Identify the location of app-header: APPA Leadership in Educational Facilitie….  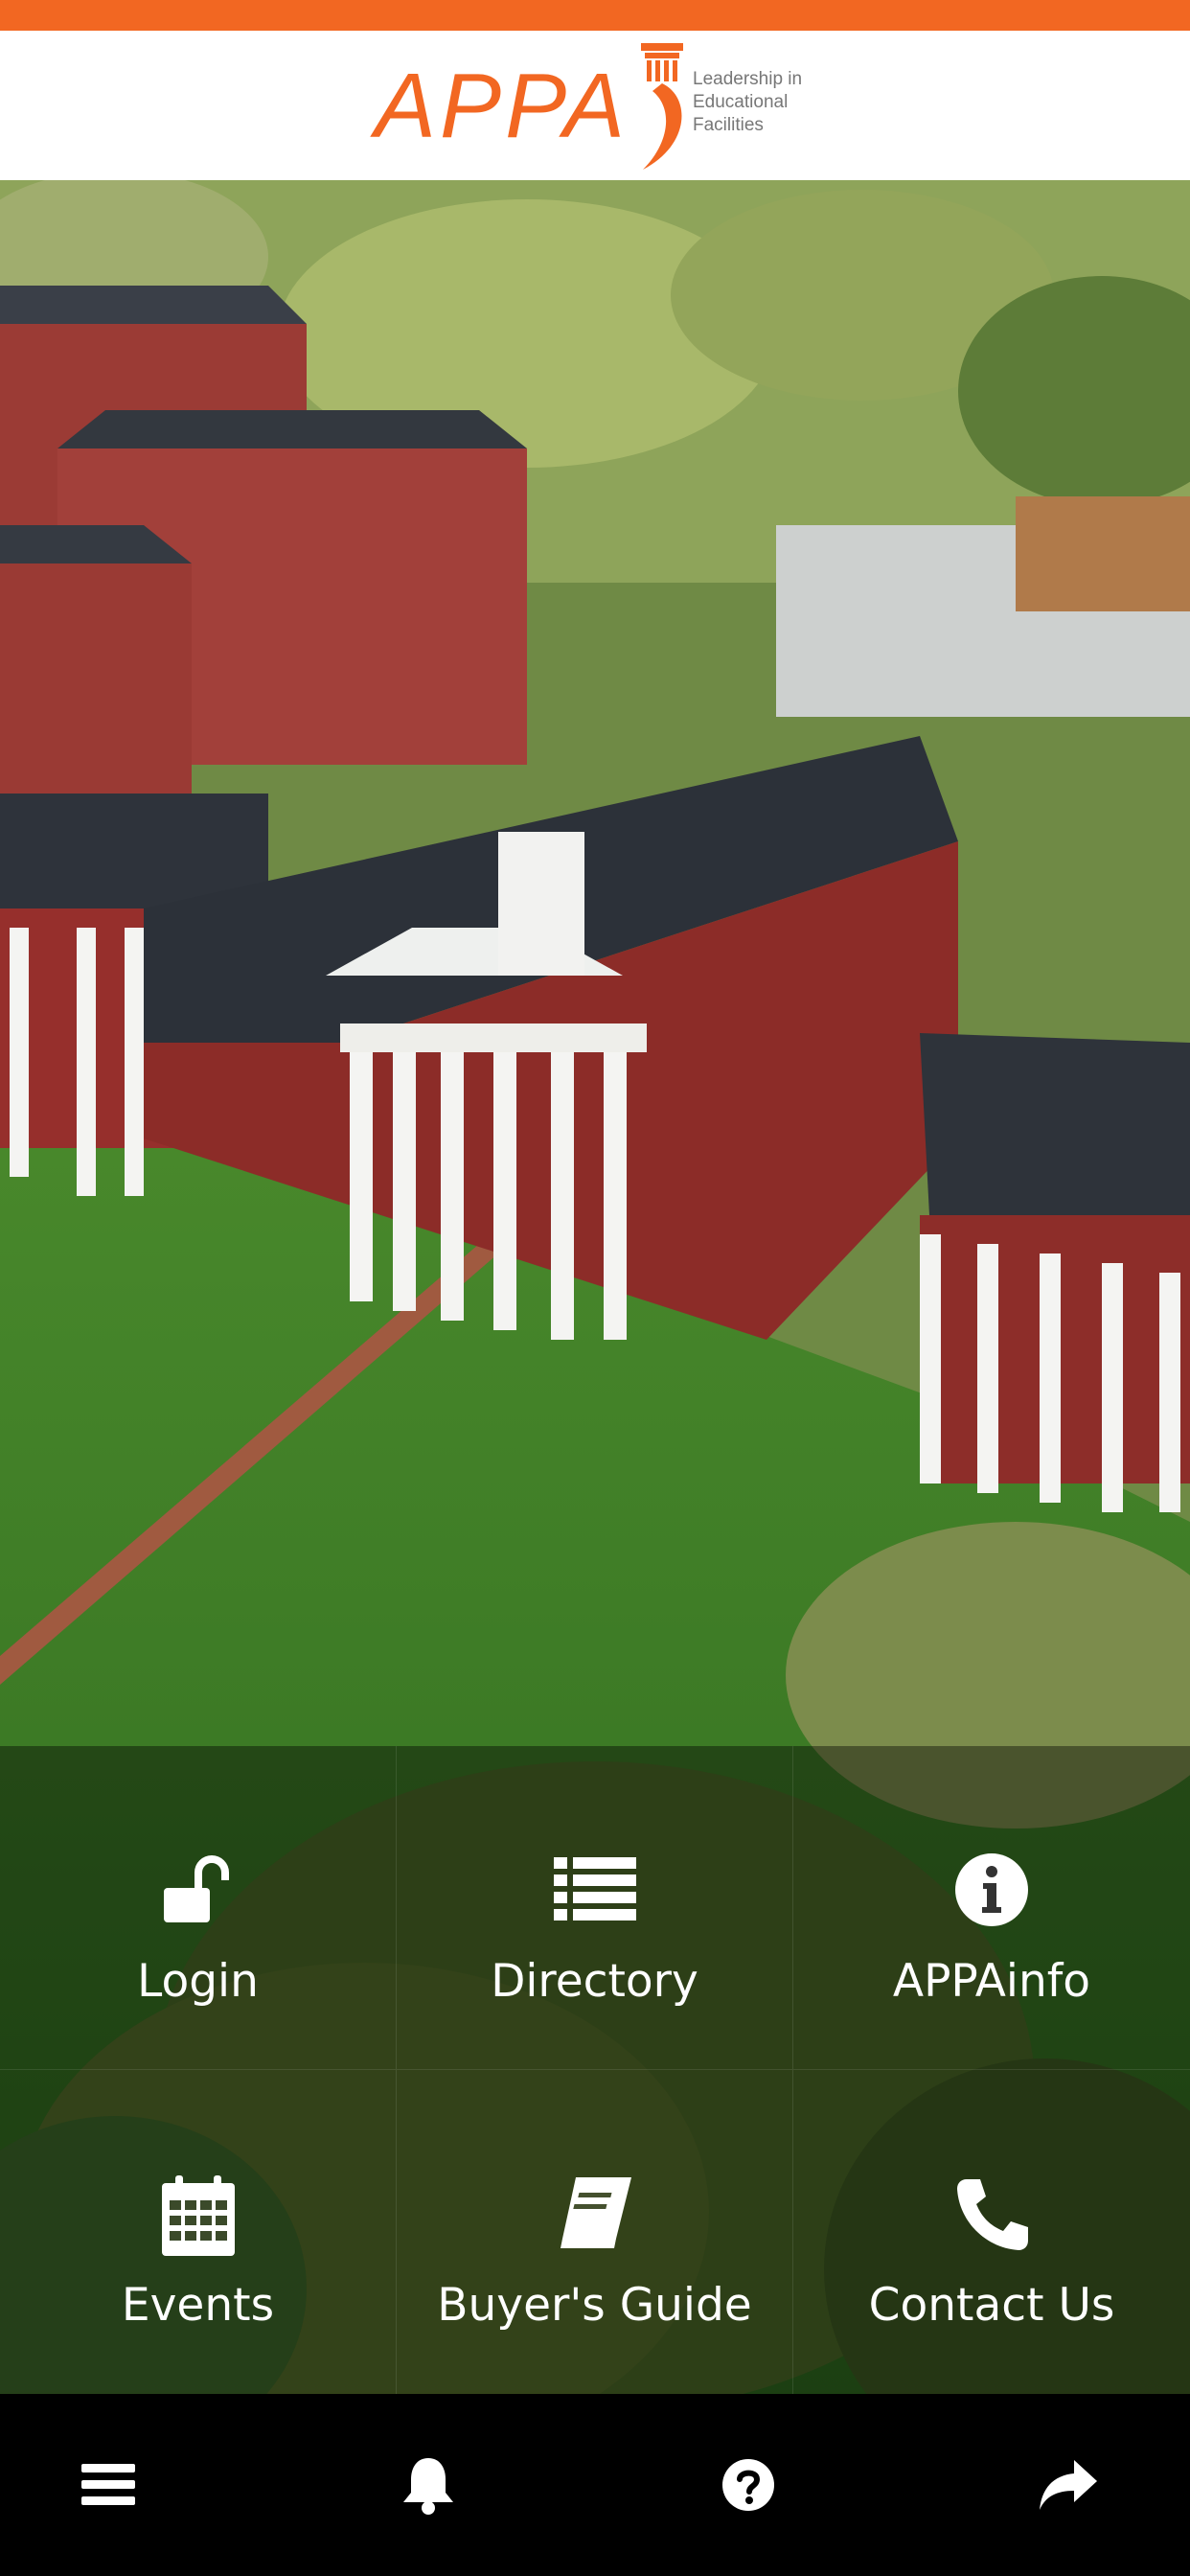
(595, 105).